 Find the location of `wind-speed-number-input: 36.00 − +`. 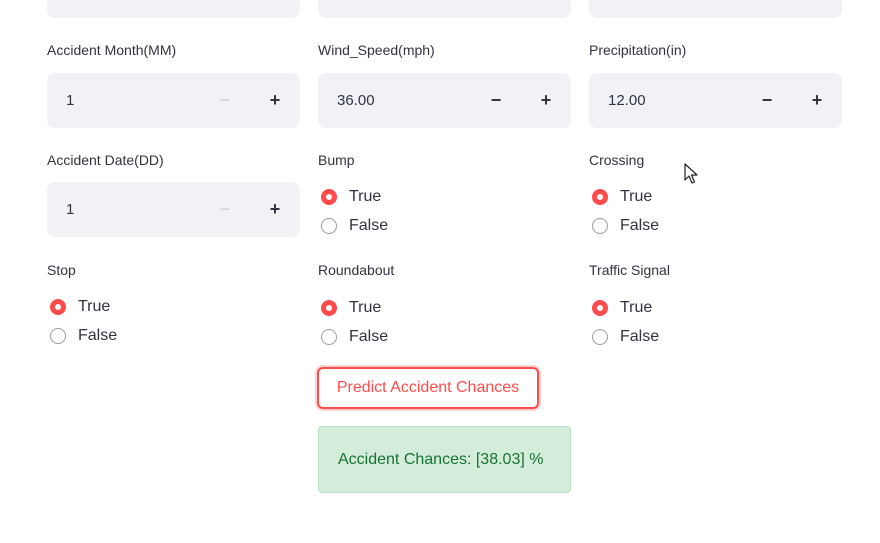

wind-speed-number-input: 36.00 − + is located at coordinates (444, 100).